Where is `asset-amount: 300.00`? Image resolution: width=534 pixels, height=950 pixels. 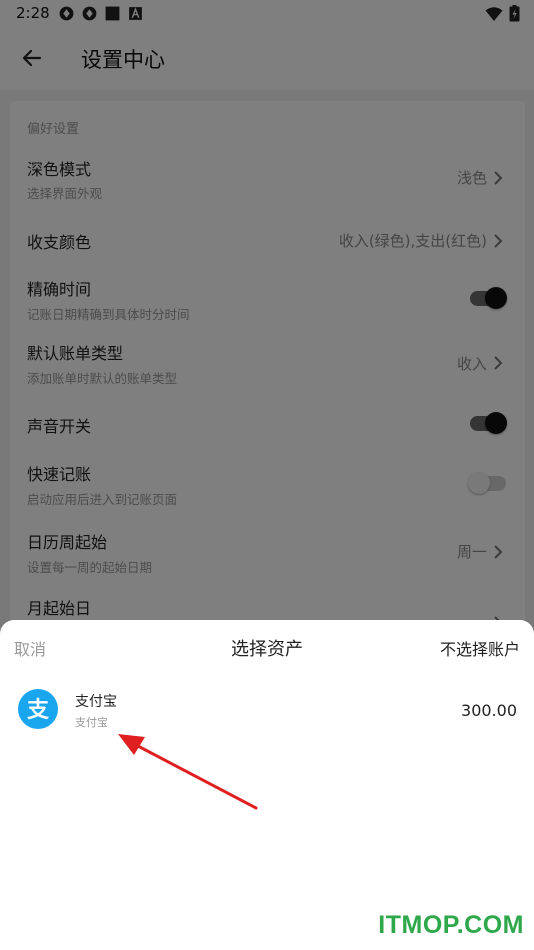 asset-amount: 300.00 is located at coordinates (489, 710).